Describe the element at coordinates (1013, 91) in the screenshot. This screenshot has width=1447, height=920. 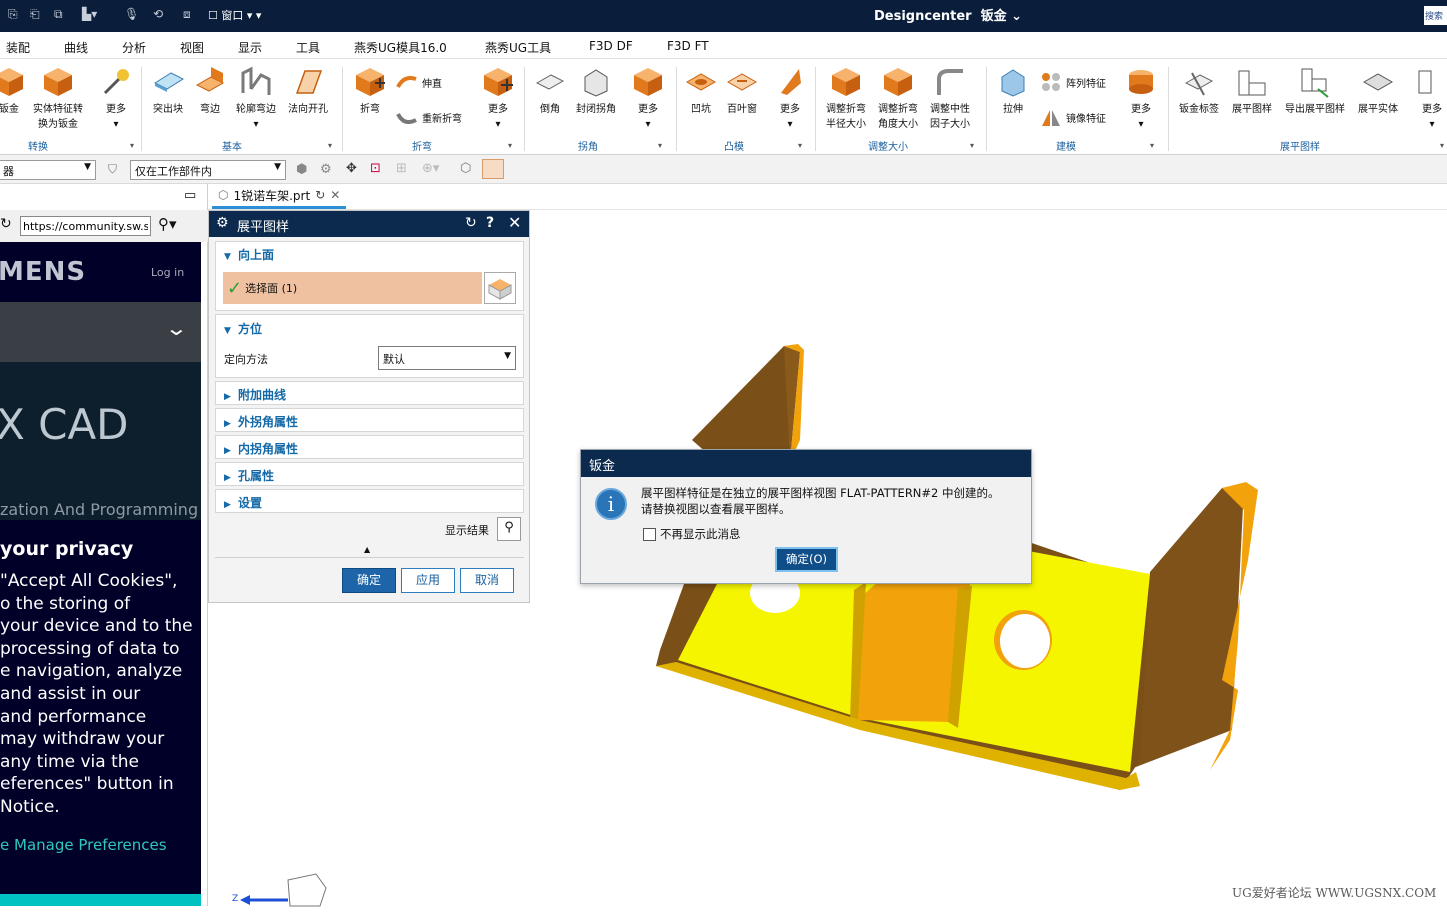
I see `extrude-button: 拉伸` at that location.